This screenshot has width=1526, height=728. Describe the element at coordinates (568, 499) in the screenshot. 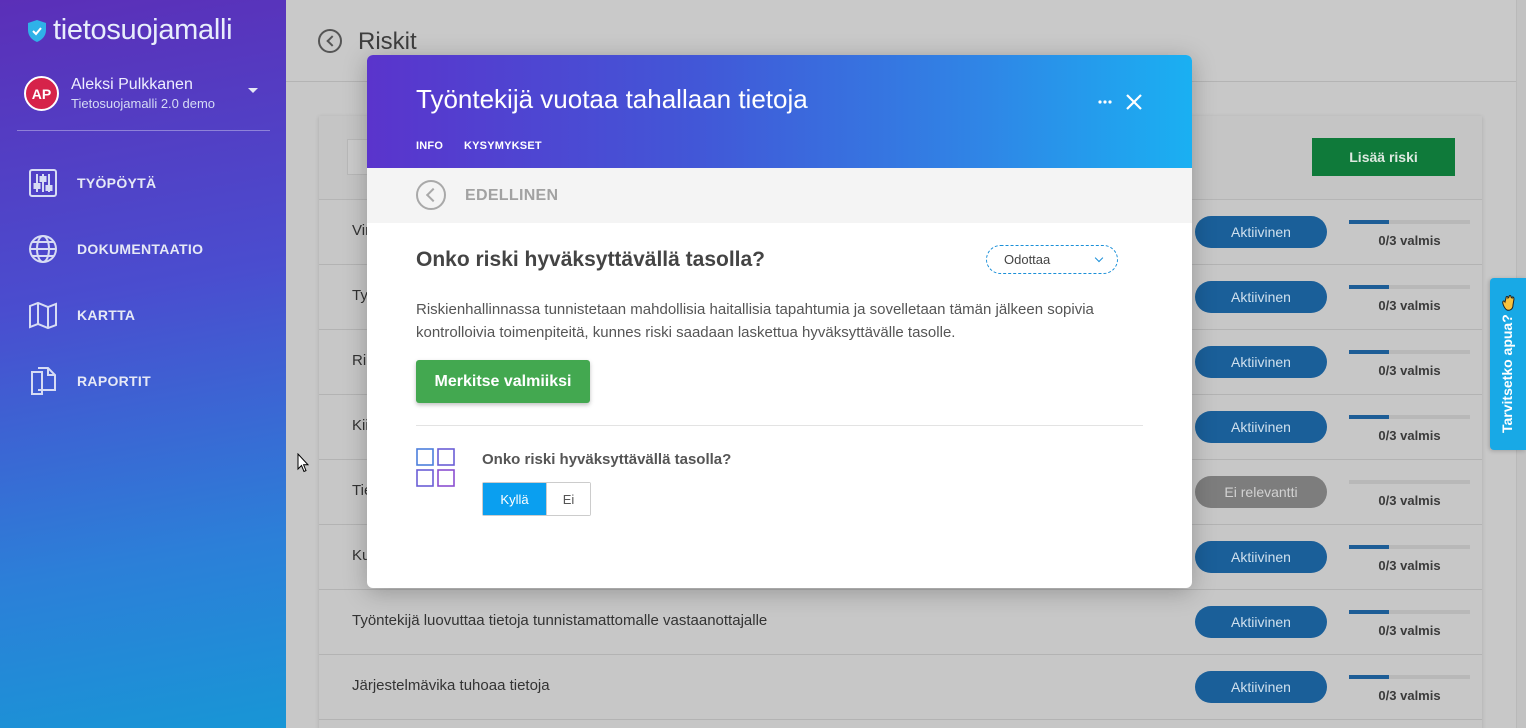

I see `toggle-no: Ei` at that location.